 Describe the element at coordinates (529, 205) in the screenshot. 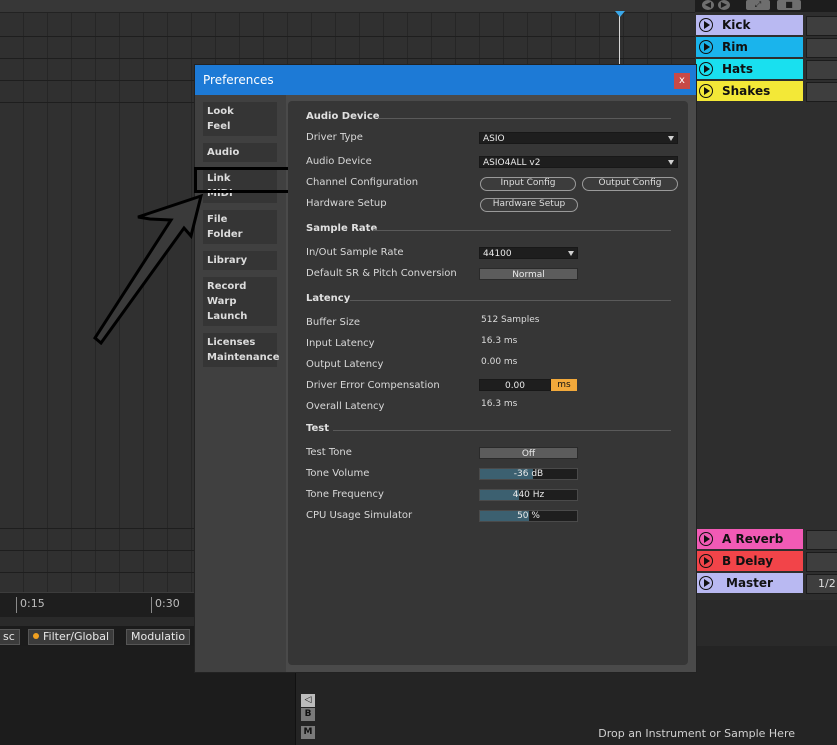

I see `hardware-setup-button: Hardware Setup` at that location.